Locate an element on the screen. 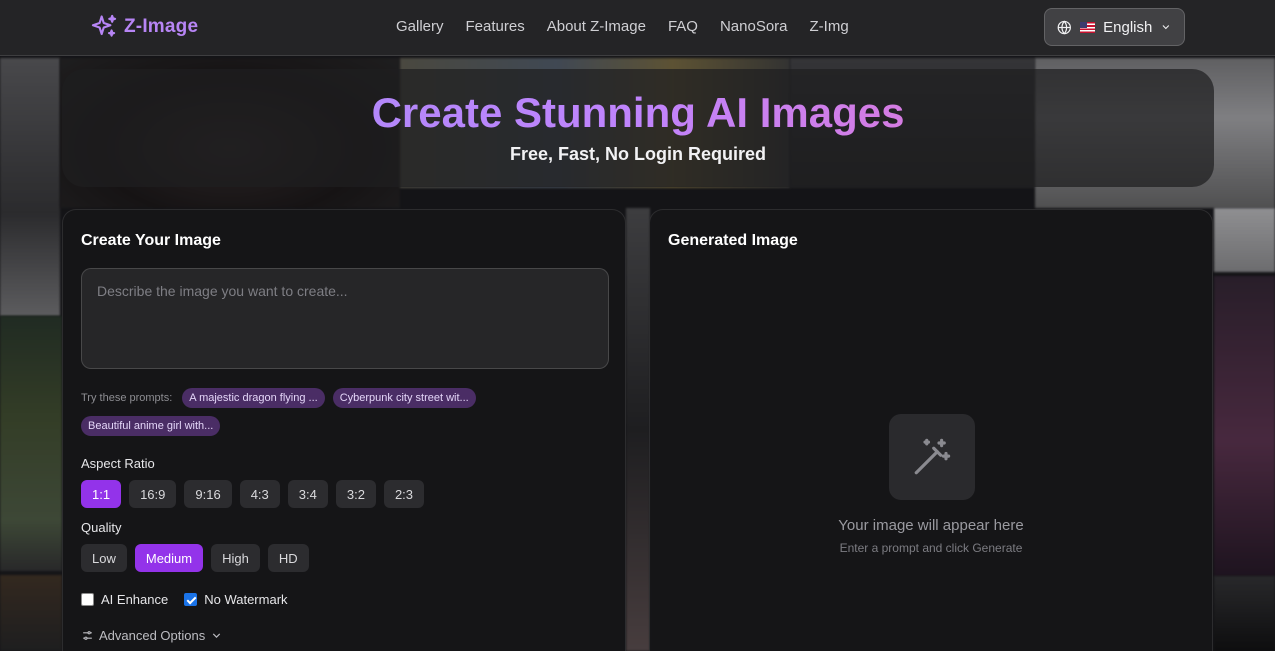 The image size is (1275, 651). hero-title: Create Stunning AI Images is located at coordinates (638, 113).